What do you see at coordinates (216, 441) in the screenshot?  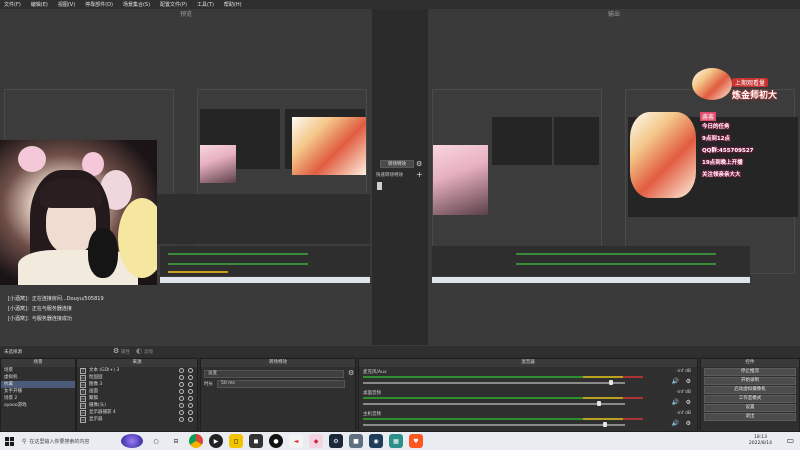 I see `media-player-icon: ▶` at bounding box center [216, 441].